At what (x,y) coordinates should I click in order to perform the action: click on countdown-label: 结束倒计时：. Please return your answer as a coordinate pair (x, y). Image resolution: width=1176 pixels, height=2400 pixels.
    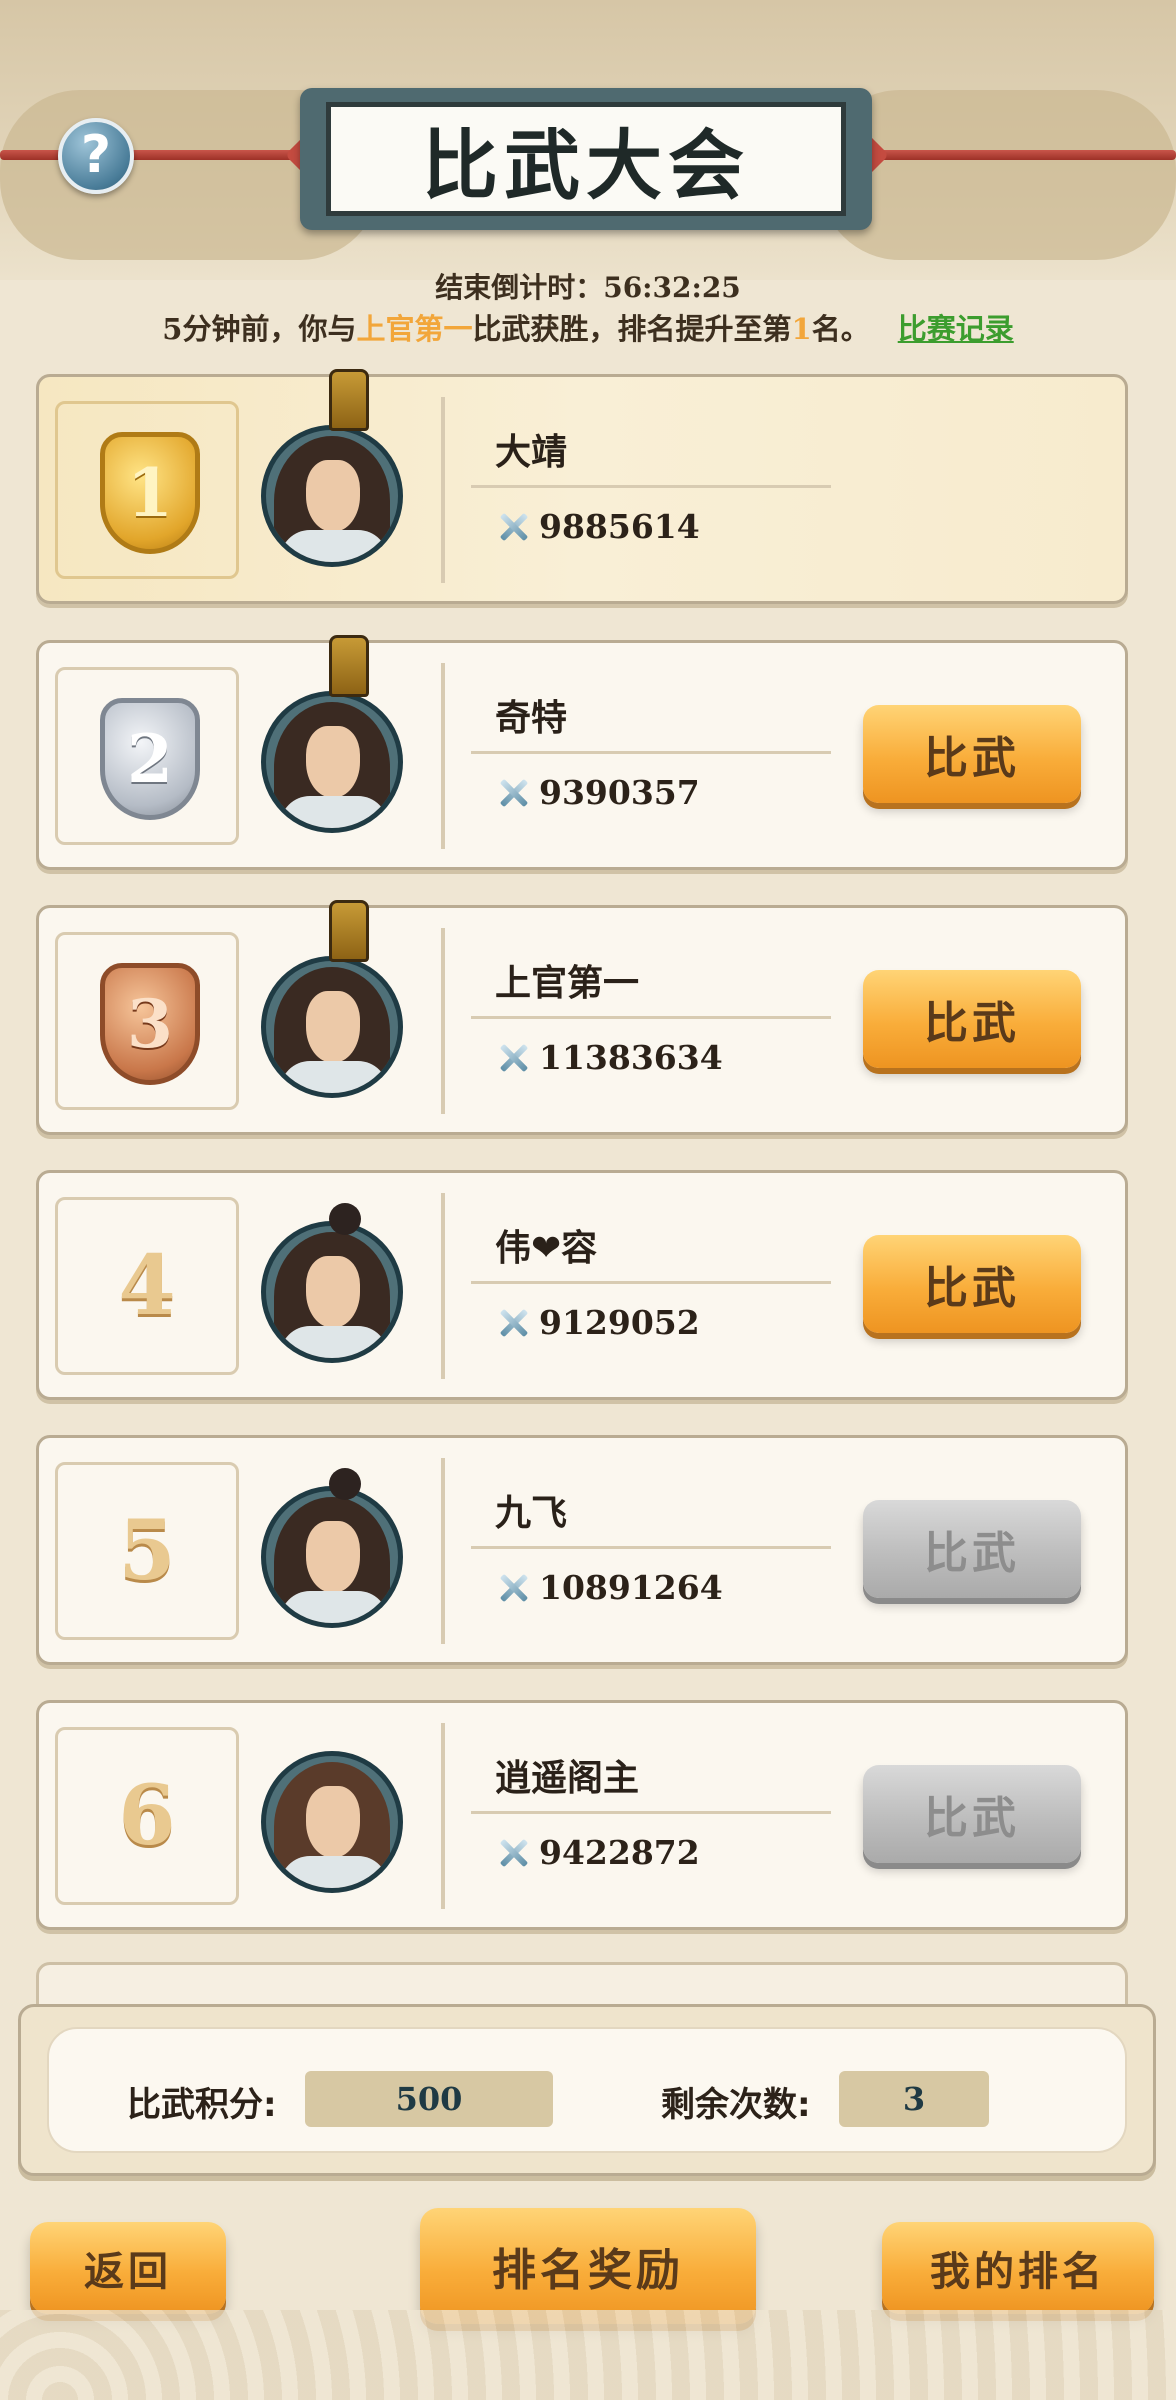
    Looking at the image, I should click on (519, 287).